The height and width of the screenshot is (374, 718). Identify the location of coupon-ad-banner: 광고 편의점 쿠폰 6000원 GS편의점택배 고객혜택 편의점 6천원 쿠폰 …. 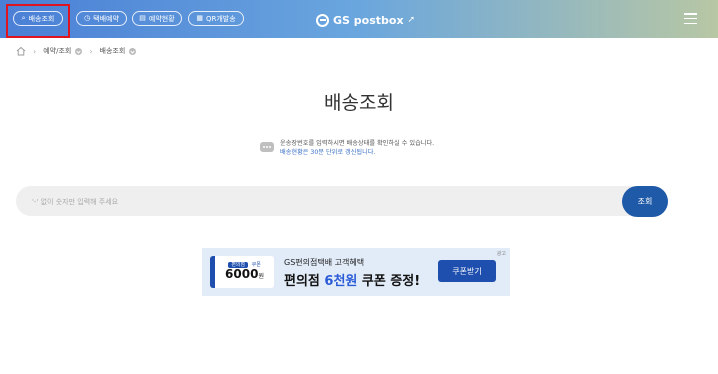
(356, 272).